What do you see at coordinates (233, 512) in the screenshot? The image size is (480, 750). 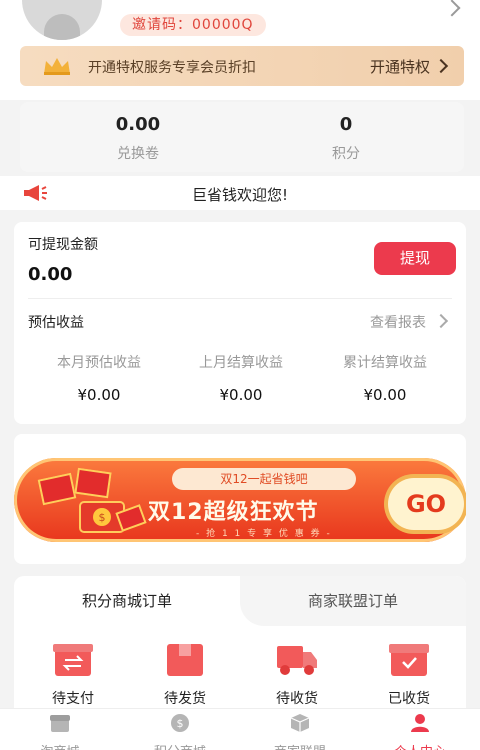 I see `promo-title: 双12超级狂欢节` at bounding box center [233, 512].